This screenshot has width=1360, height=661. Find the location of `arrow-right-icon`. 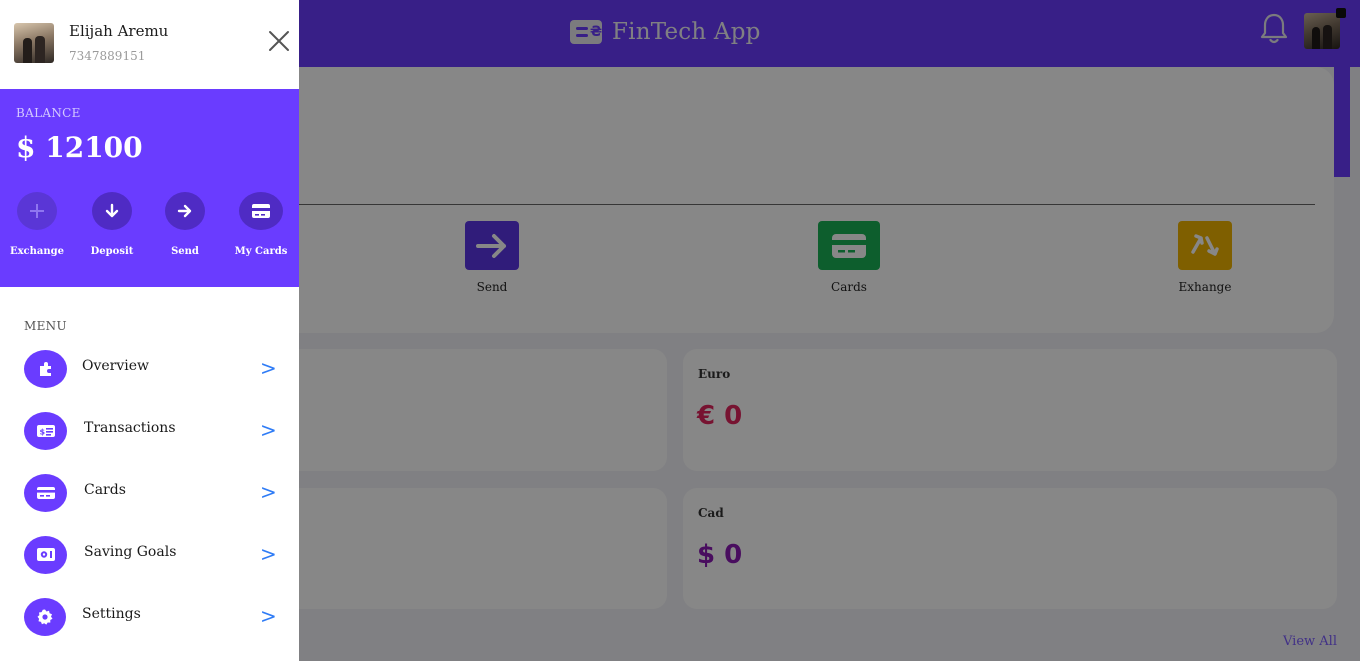

arrow-right-icon is located at coordinates (185, 211).